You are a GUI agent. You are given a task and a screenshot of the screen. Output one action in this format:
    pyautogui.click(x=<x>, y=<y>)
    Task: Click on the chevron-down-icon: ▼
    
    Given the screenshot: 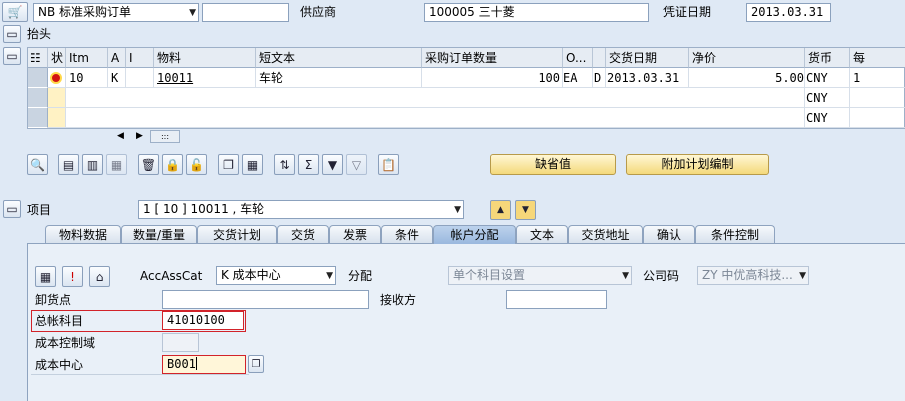 What is the action you would take?
    pyautogui.click(x=625, y=276)
    